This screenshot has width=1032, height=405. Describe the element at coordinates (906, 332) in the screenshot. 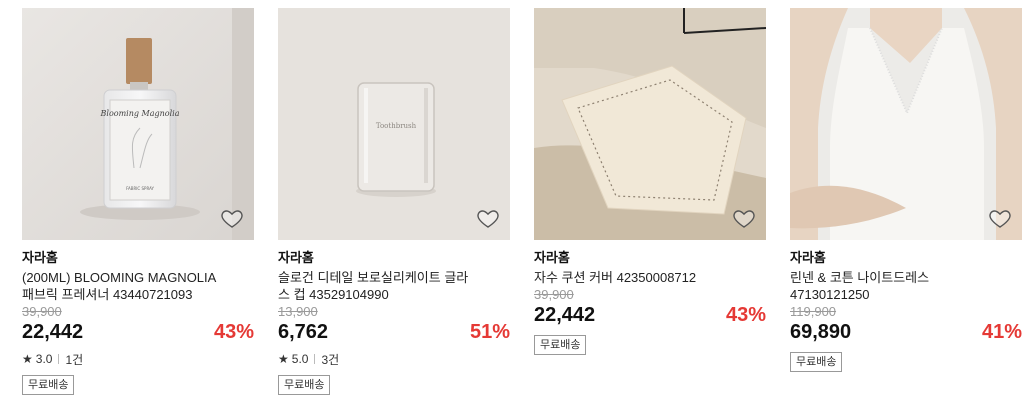

I see `price-row: 69,890 41%` at that location.